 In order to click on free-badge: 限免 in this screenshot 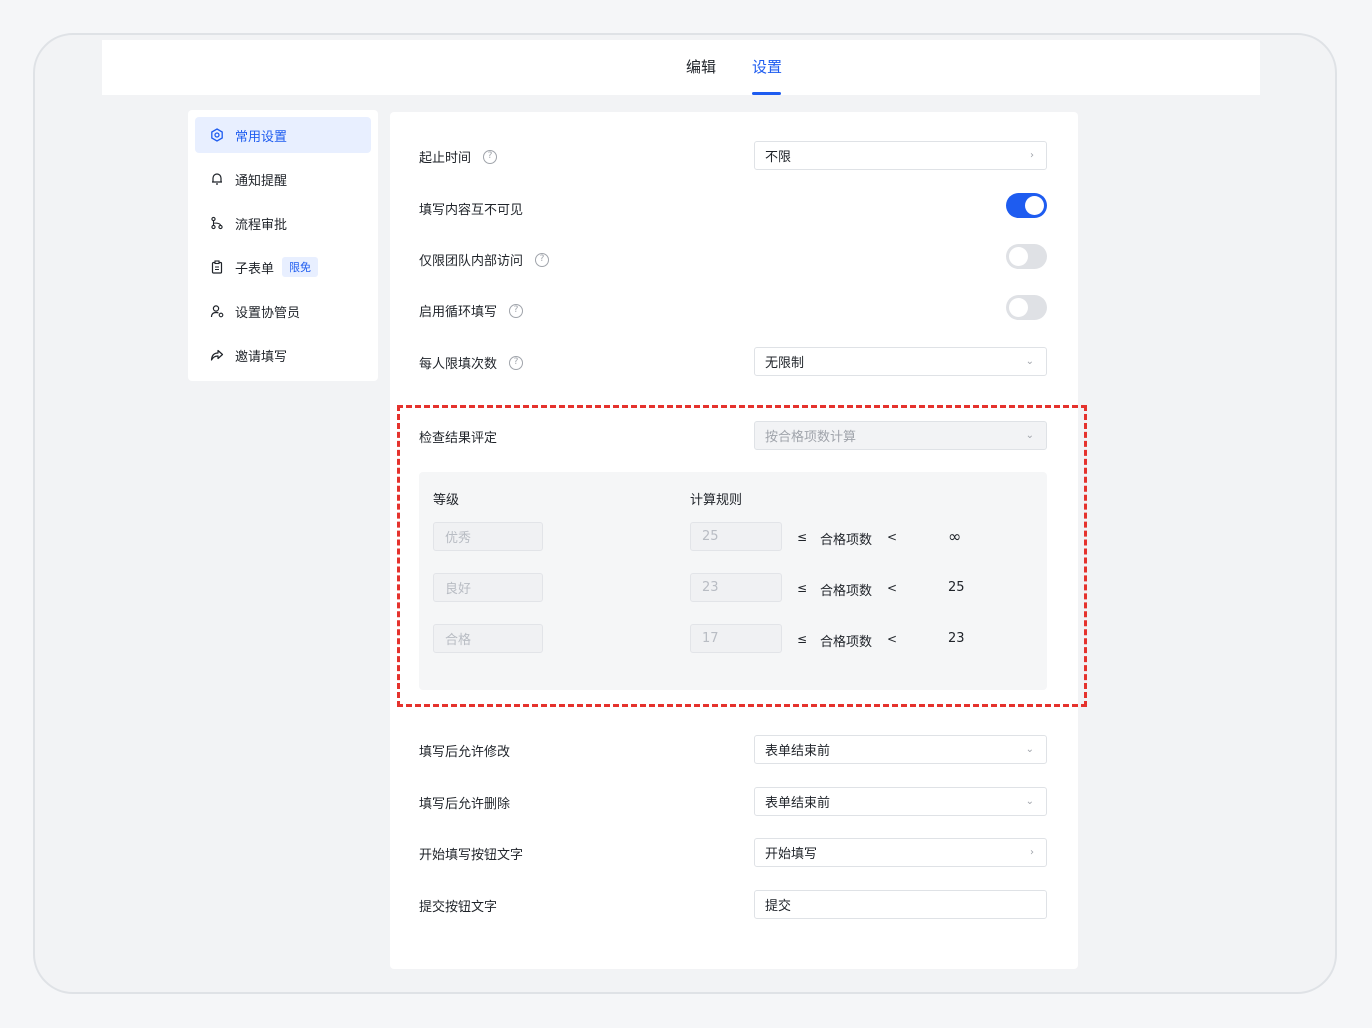, I will do `click(300, 267)`.